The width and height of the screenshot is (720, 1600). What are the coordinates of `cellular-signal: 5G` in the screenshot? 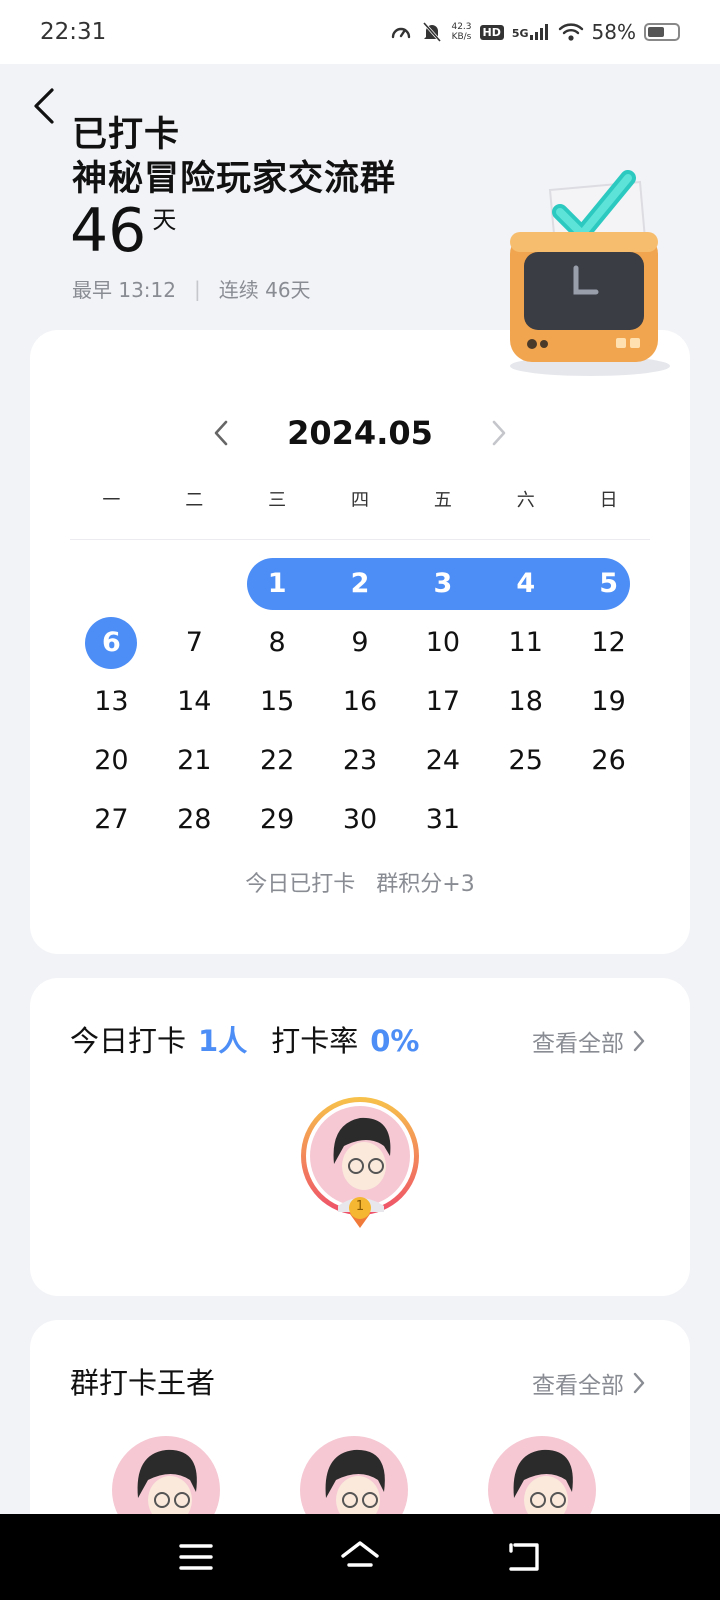 It's located at (531, 32).